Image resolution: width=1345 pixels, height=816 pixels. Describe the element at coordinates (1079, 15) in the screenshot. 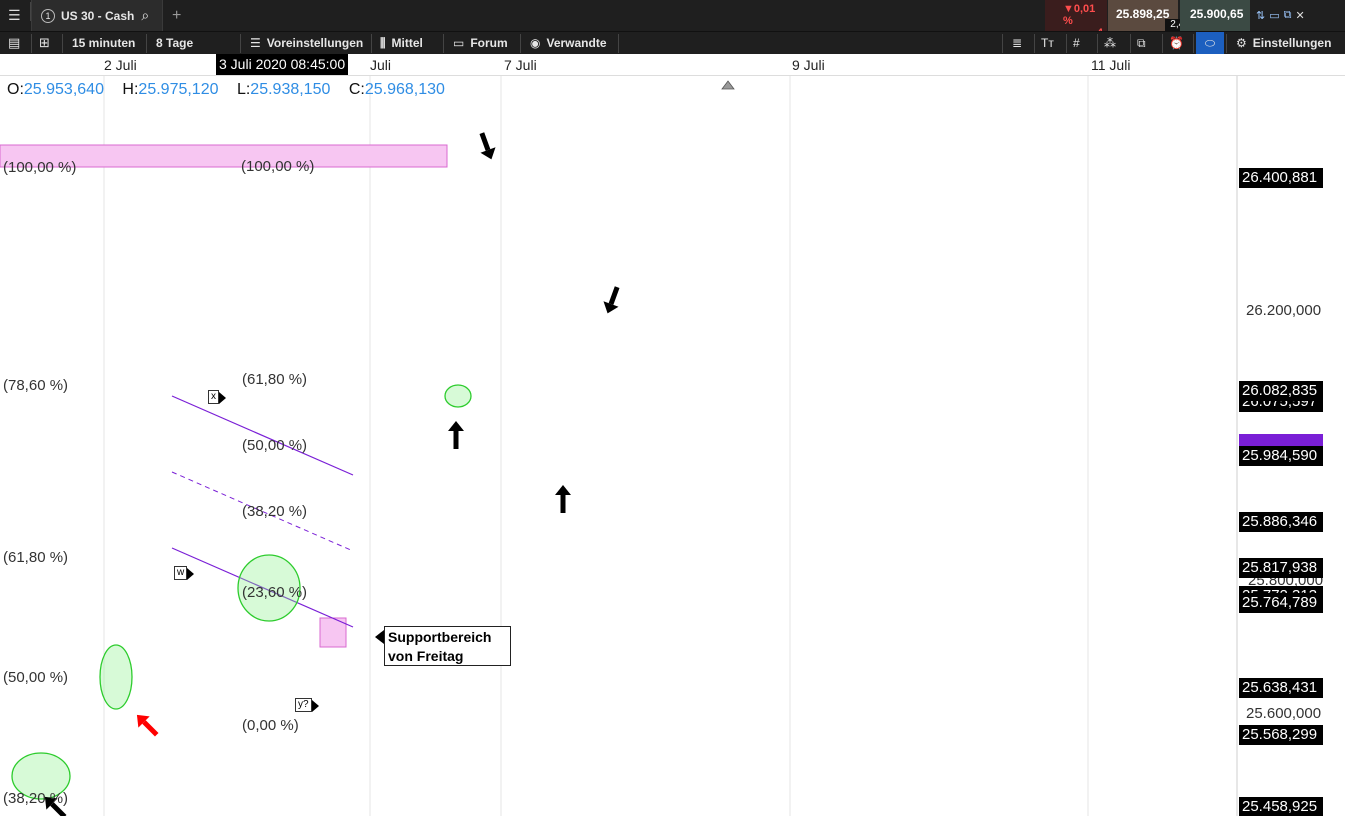

I see `change-pct: ▼0,01 %` at that location.